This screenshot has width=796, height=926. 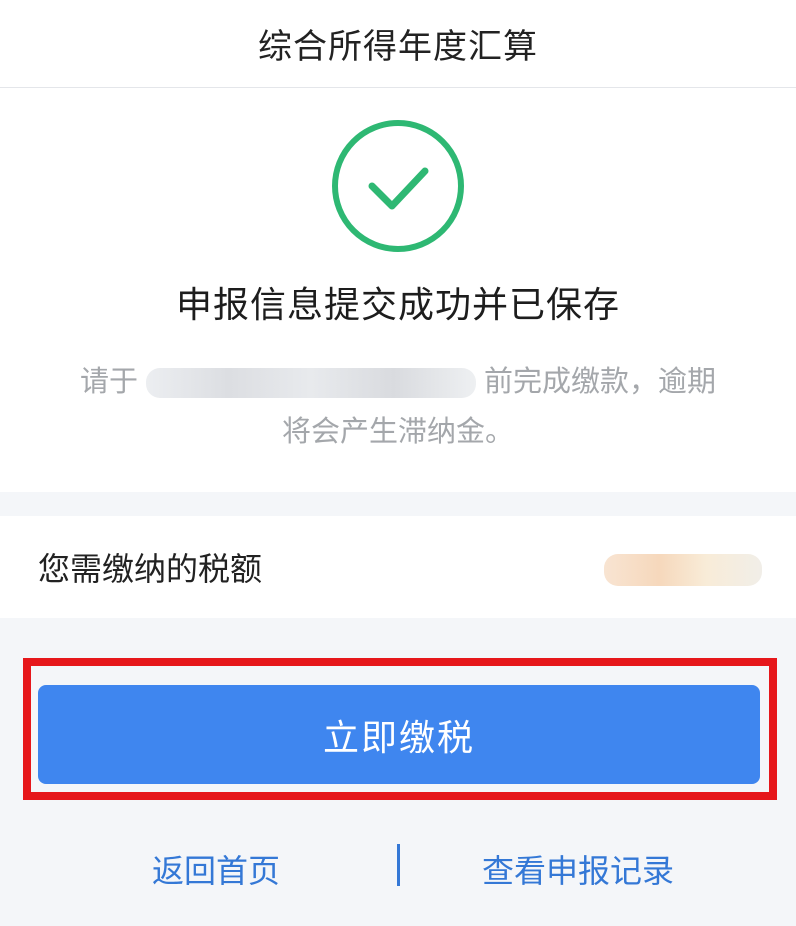 I want to click on pay-tax-button: 立即缴税, so click(x=399, y=734).